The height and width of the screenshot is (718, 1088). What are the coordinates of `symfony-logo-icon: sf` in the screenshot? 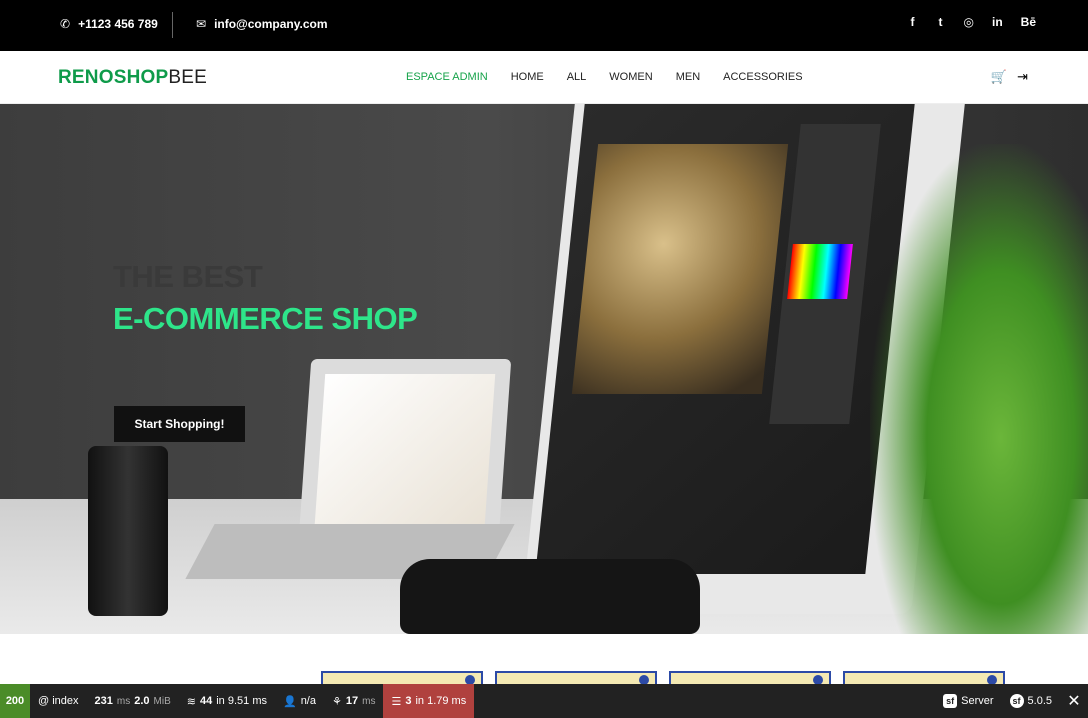 It's located at (1016, 701).